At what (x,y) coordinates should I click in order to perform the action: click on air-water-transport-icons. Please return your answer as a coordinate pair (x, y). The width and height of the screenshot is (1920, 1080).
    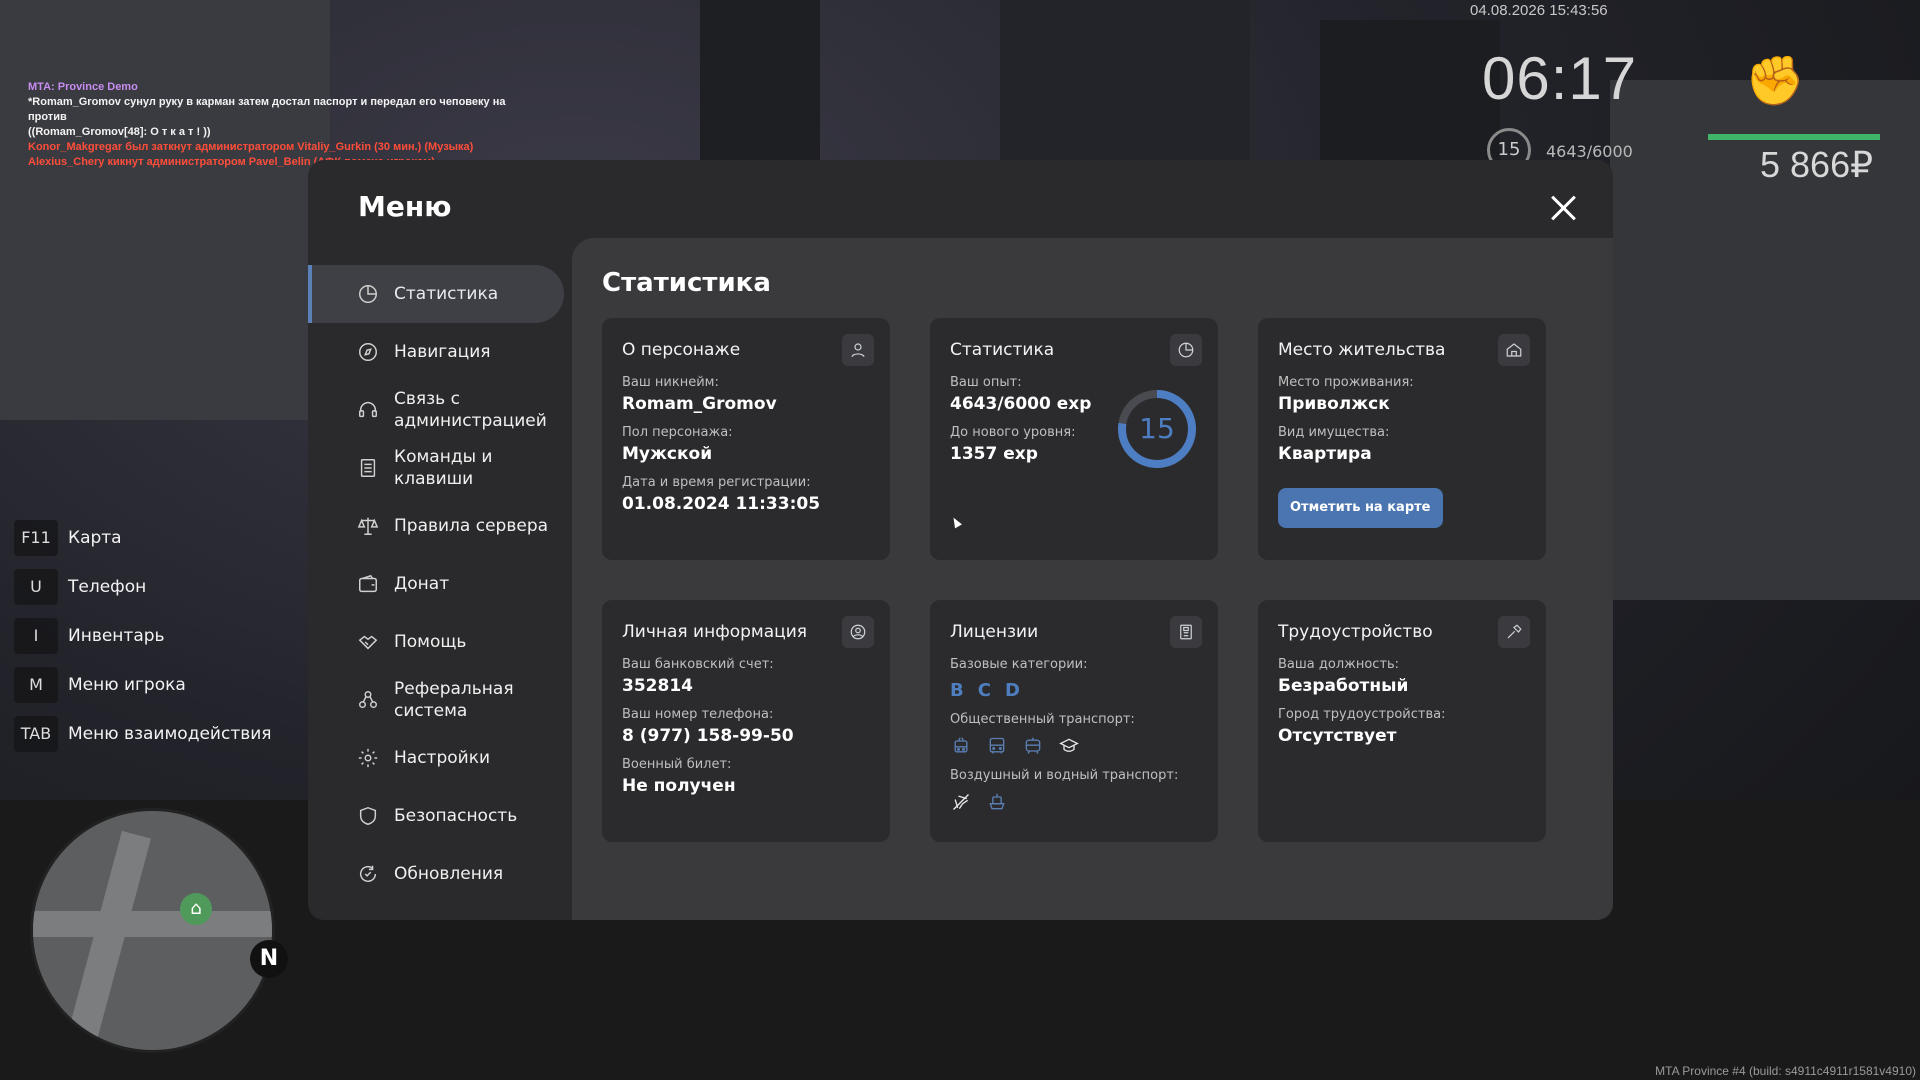
    Looking at the image, I should click on (1074, 802).